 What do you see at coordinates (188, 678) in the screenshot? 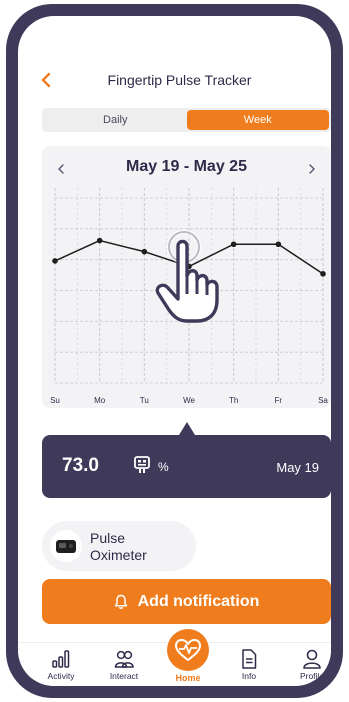
I see `nav-home-label: Home` at bounding box center [188, 678].